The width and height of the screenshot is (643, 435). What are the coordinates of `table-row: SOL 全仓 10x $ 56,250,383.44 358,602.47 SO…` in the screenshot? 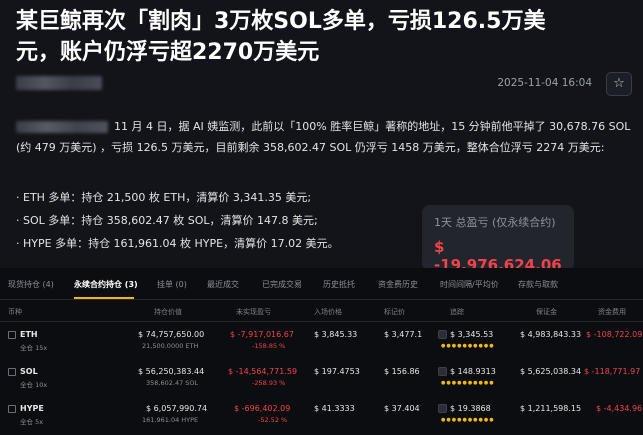 It's located at (321, 377).